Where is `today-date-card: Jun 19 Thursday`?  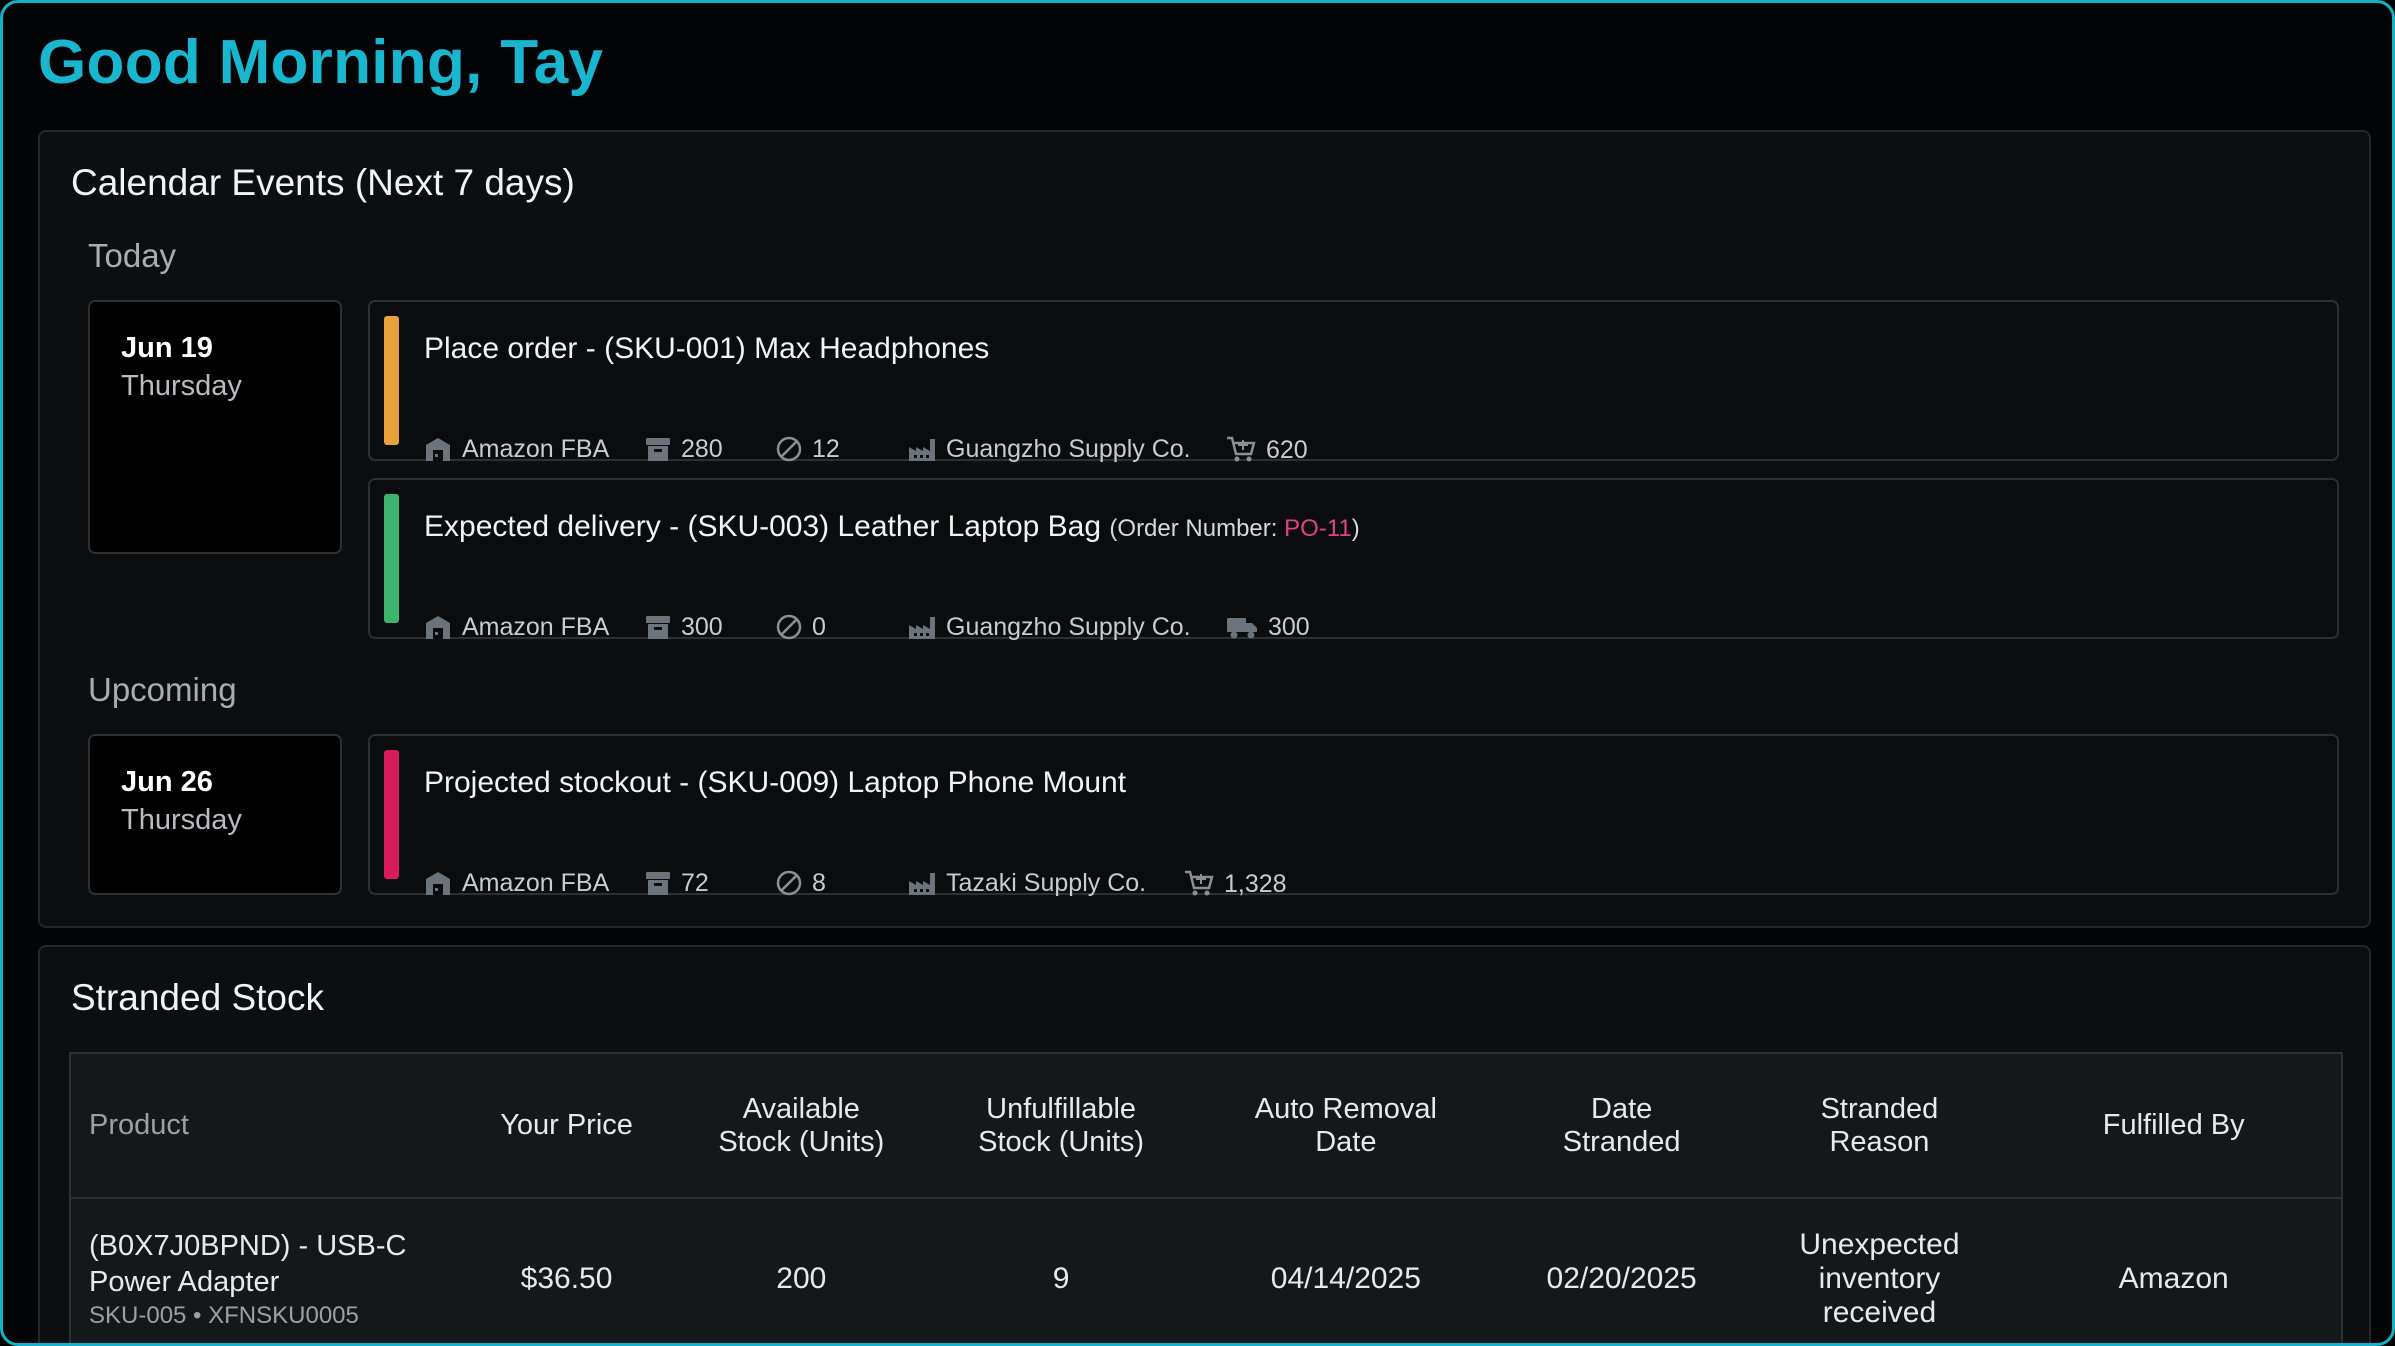
today-date-card: Jun 19 Thursday is located at coordinates (215, 427).